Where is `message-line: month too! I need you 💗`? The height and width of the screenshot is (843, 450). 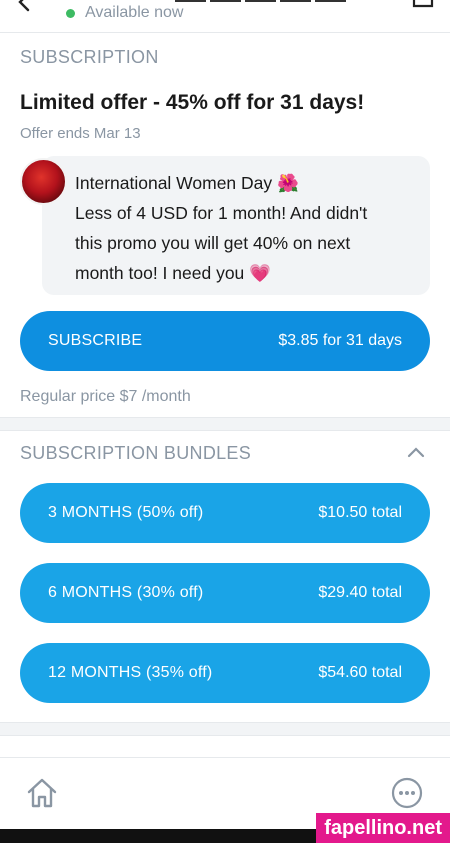
message-line: month too! I need you 💗 is located at coordinates (173, 273).